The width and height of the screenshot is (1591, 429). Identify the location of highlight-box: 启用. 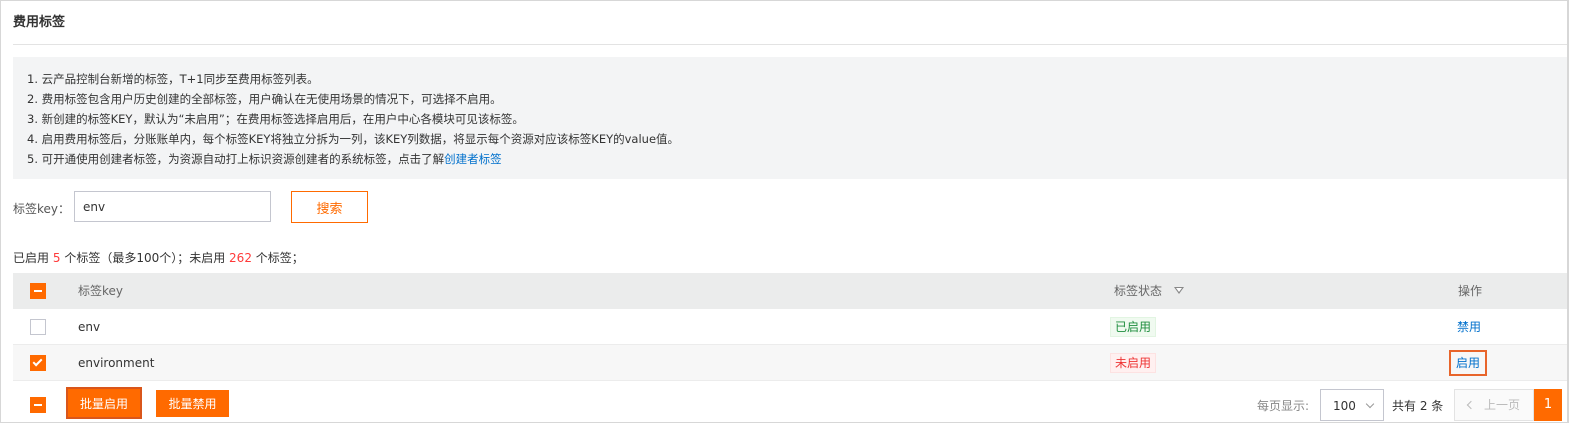
(1468, 363).